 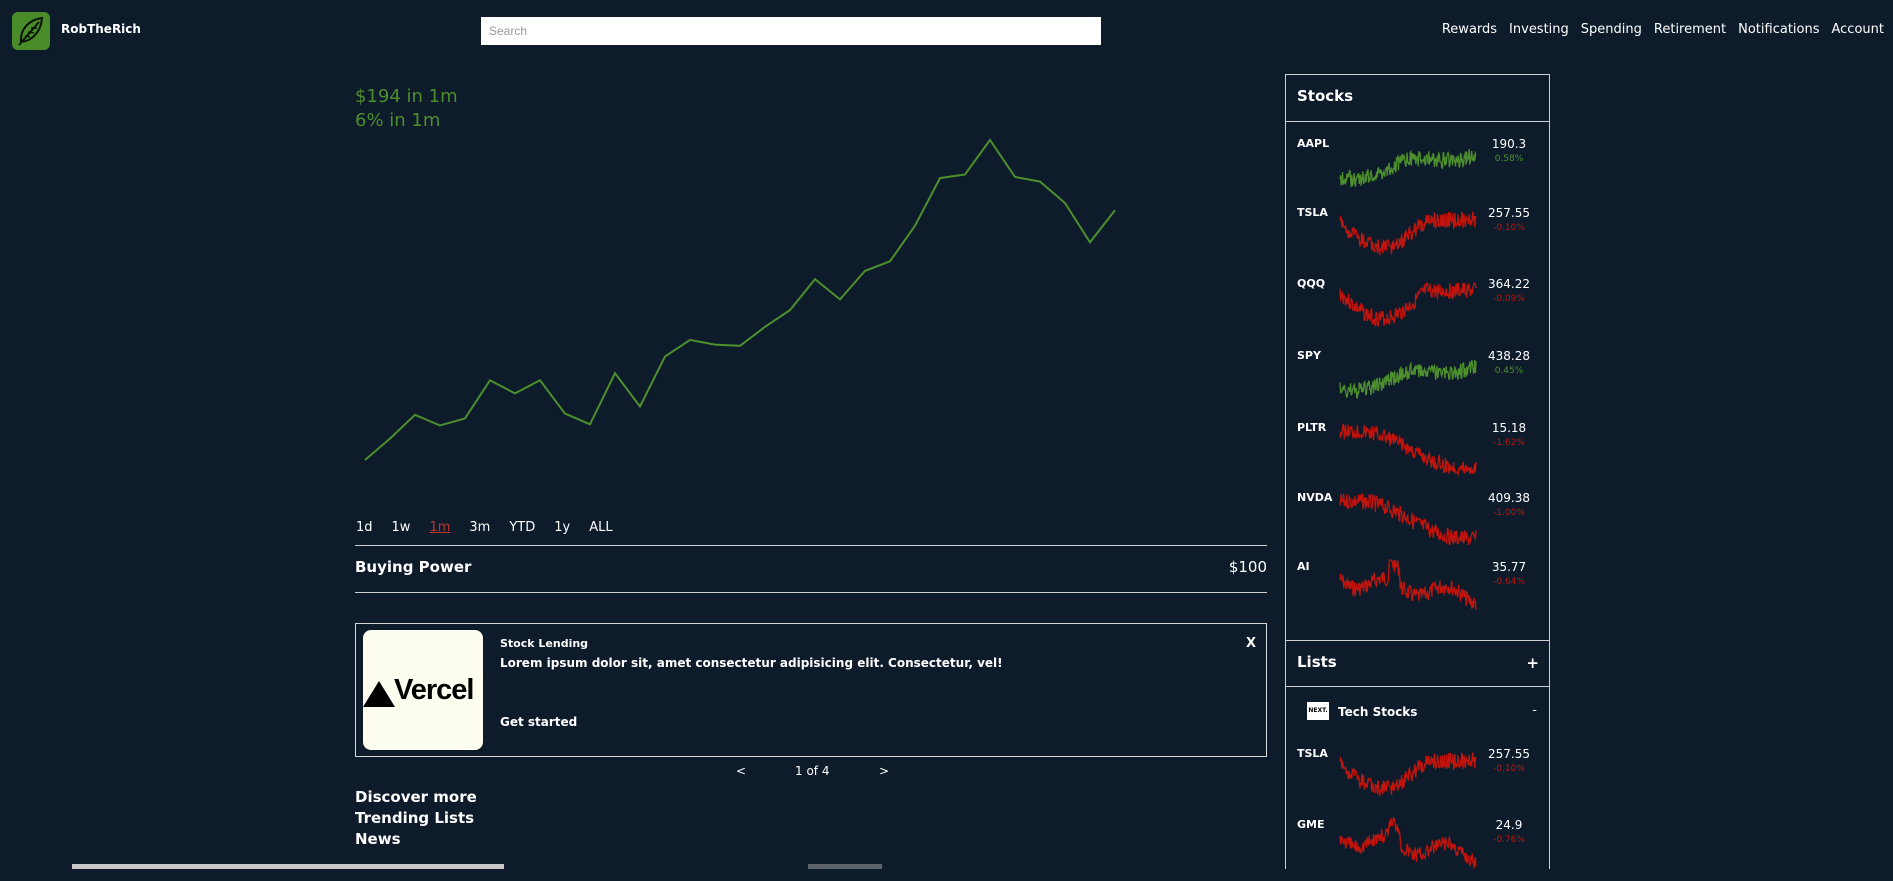 What do you see at coordinates (1509, 754) in the screenshot?
I see `stock-price: 257.55` at bounding box center [1509, 754].